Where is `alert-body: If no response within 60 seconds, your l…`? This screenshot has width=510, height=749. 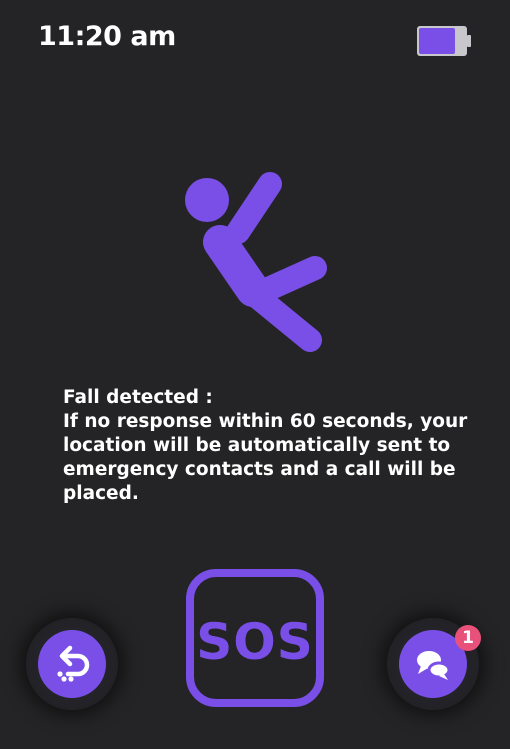 alert-body: If no response within 60 seconds, your l… is located at coordinates (265, 457).